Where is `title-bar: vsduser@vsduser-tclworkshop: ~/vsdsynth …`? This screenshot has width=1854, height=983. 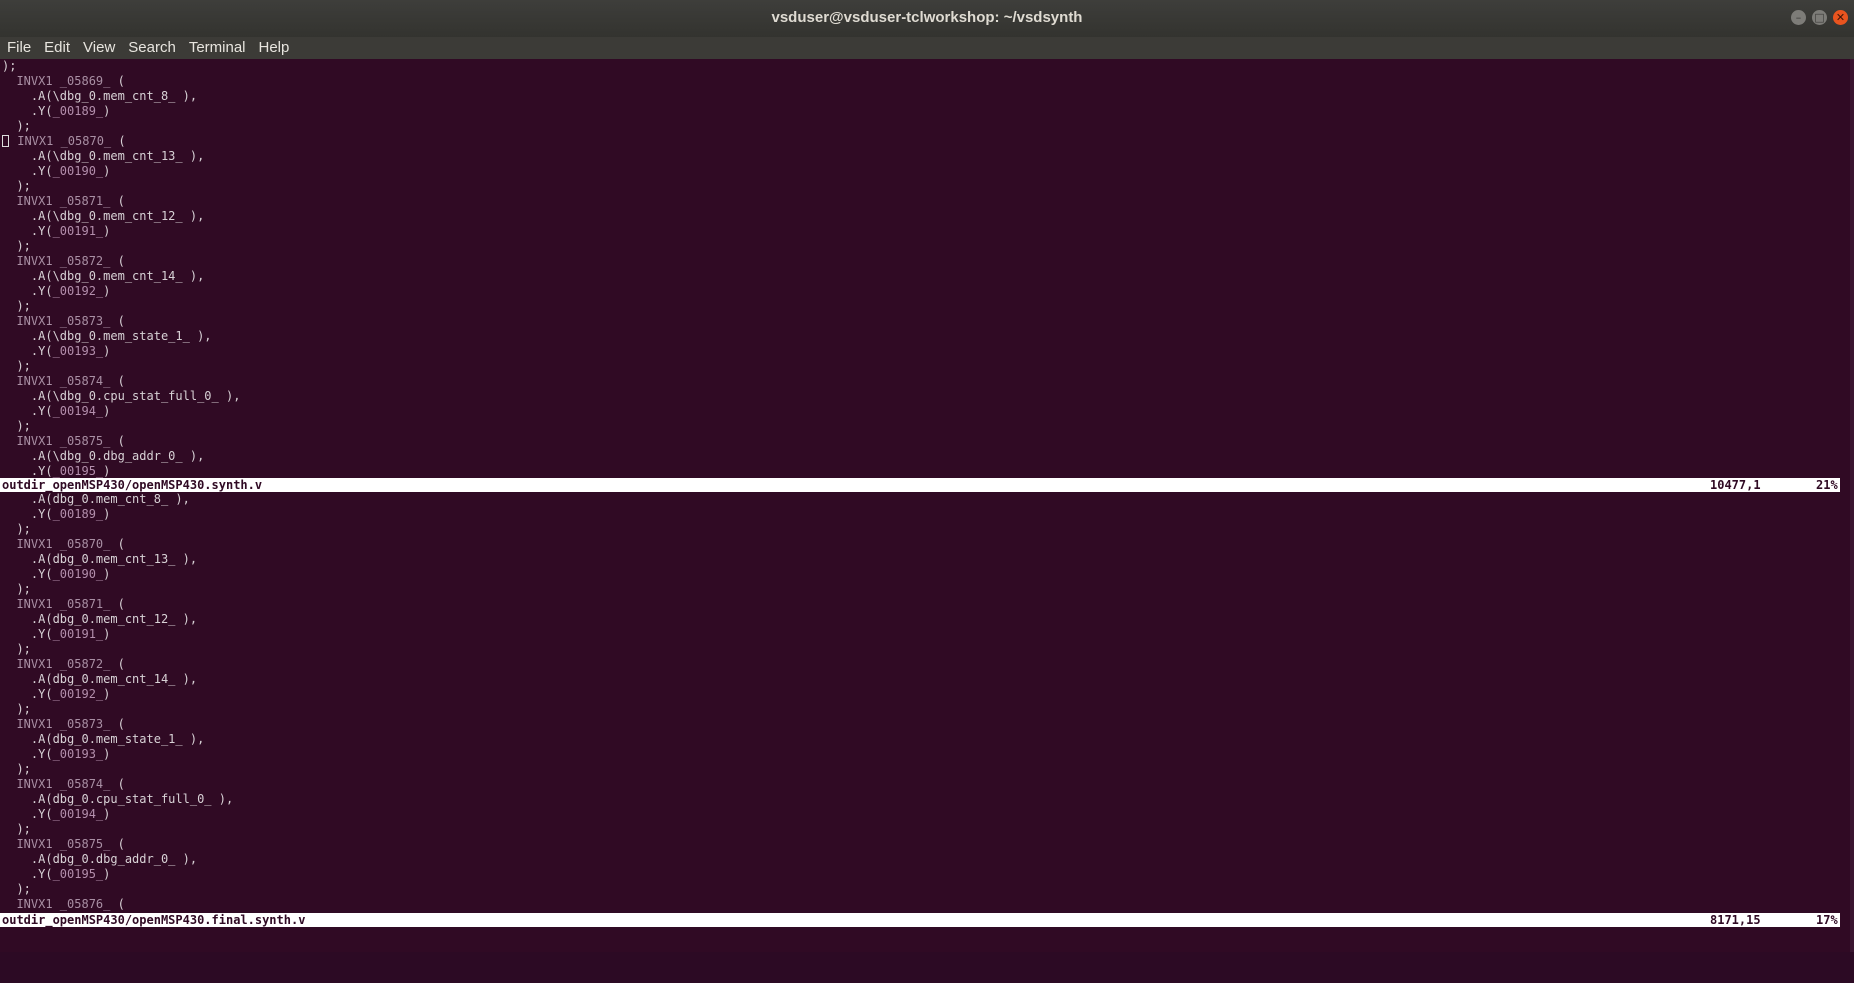
title-bar: vsduser@vsduser-tclworkshop: ~/vsdsynth … is located at coordinates (927, 18).